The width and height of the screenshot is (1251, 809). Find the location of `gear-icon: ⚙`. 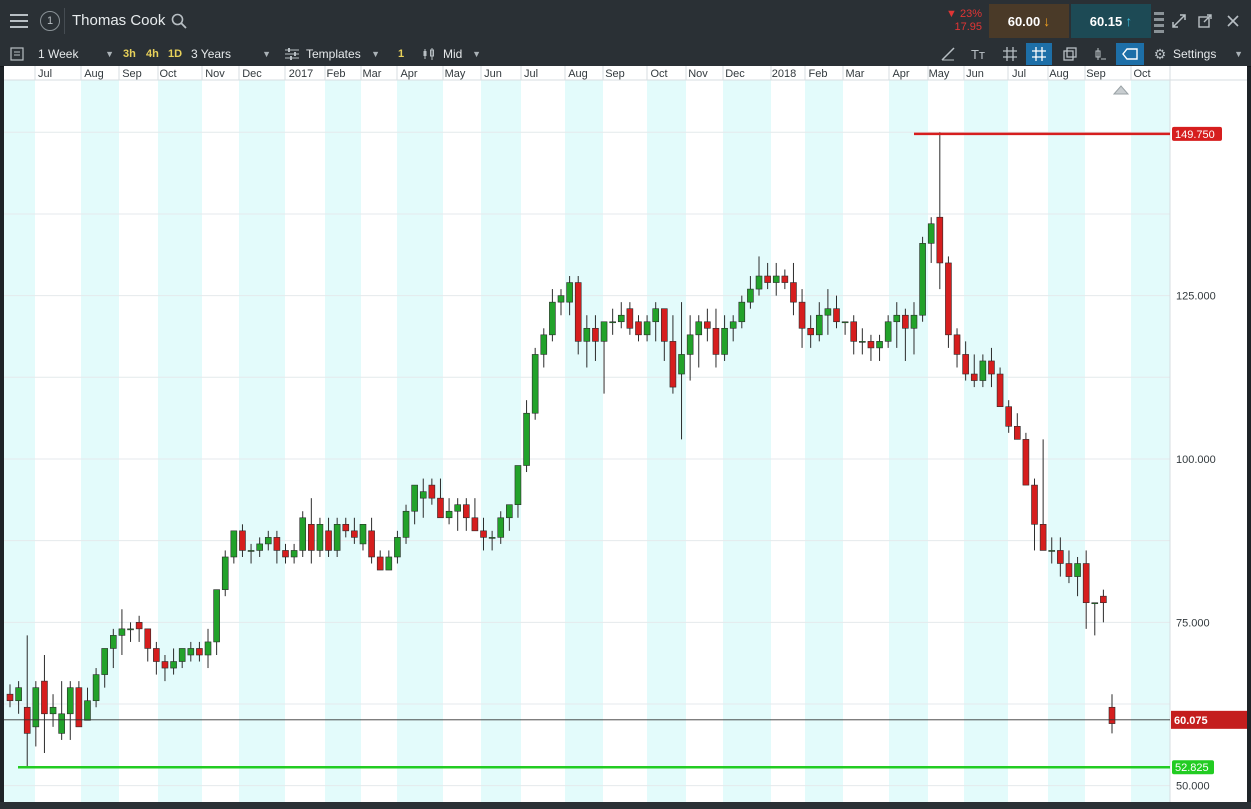

gear-icon: ⚙ is located at coordinates (1160, 54).